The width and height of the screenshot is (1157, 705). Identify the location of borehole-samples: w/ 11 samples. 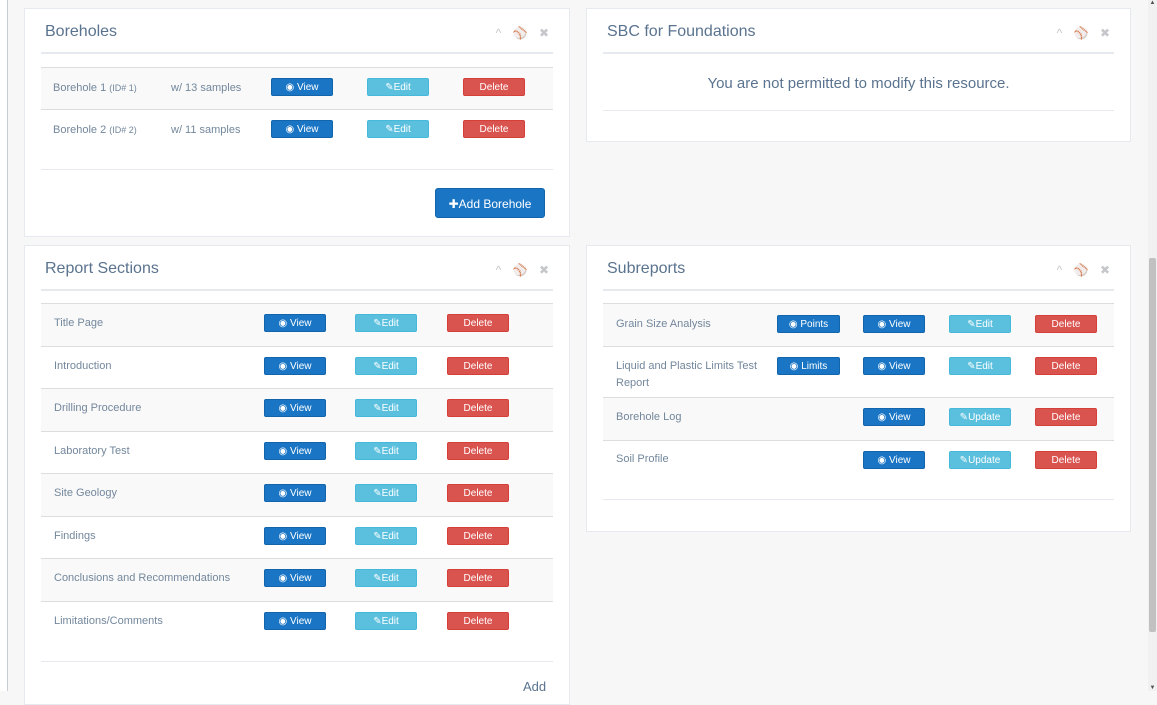
(206, 130).